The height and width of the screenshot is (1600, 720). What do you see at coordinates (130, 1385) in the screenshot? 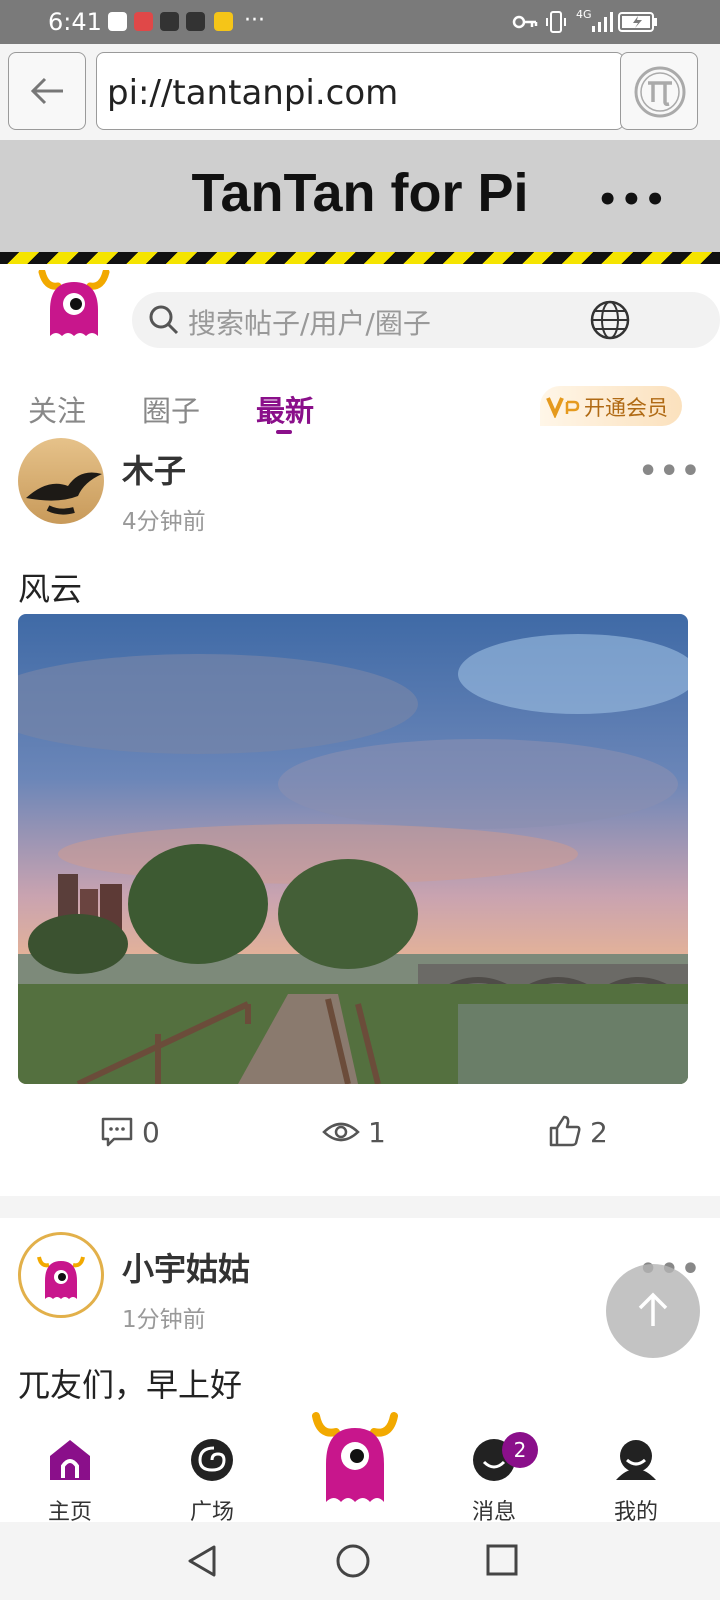
I see `post-text: 兀友们，早上好` at bounding box center [130, 1385].